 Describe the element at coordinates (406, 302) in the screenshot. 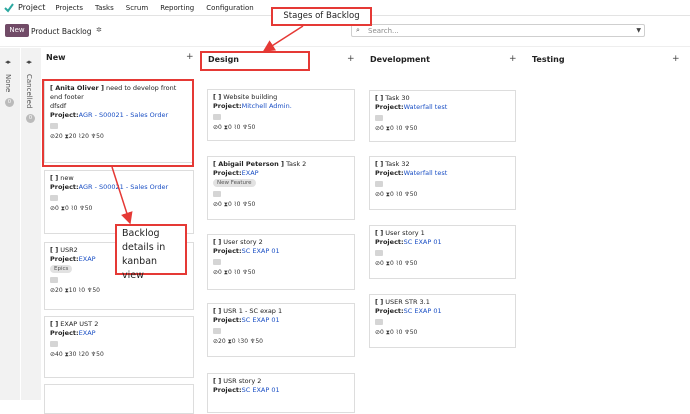

I see `card-title: USER STR 3.1` at that location.